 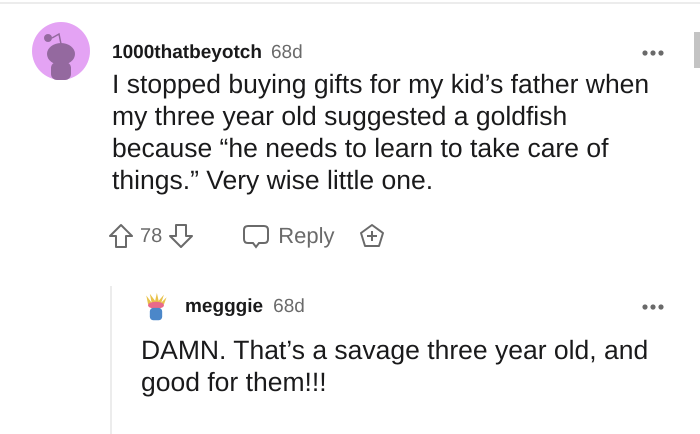 I want to click on comment-text: DAMN. That’s a savage three year old, and good for them!!!, so click(x=395, y=366).